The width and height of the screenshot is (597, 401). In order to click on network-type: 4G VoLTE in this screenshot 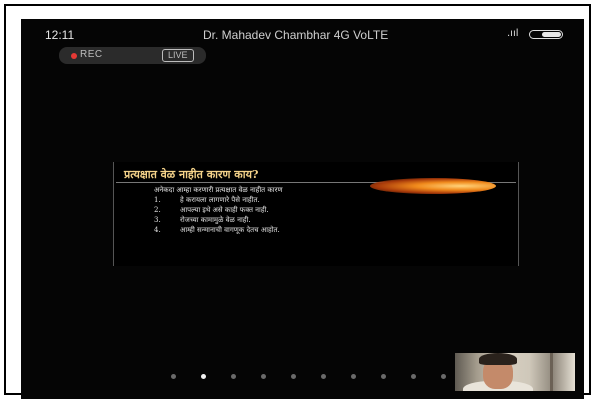, I will do `click(361, 35)`.